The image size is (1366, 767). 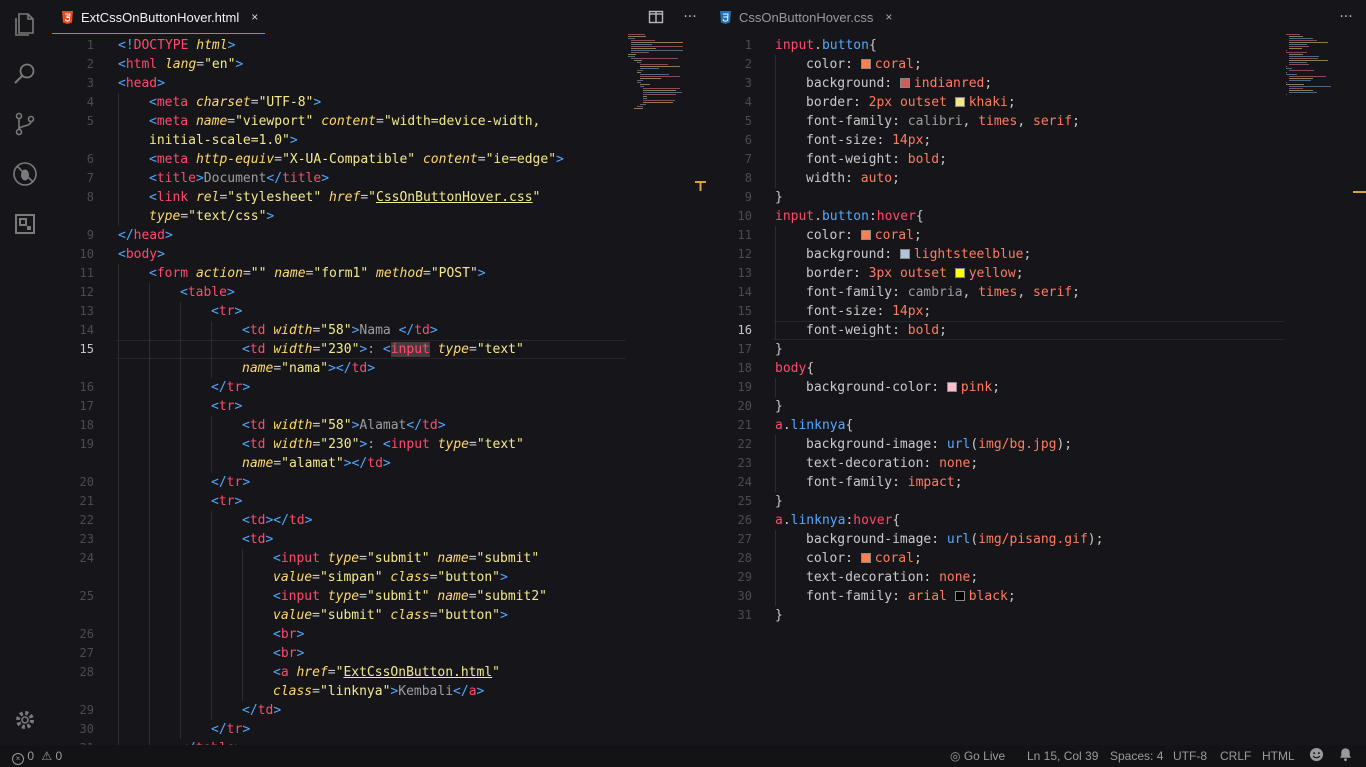 I want to click on code-line: a.linknya:hover{, so click(x=837, y=520).